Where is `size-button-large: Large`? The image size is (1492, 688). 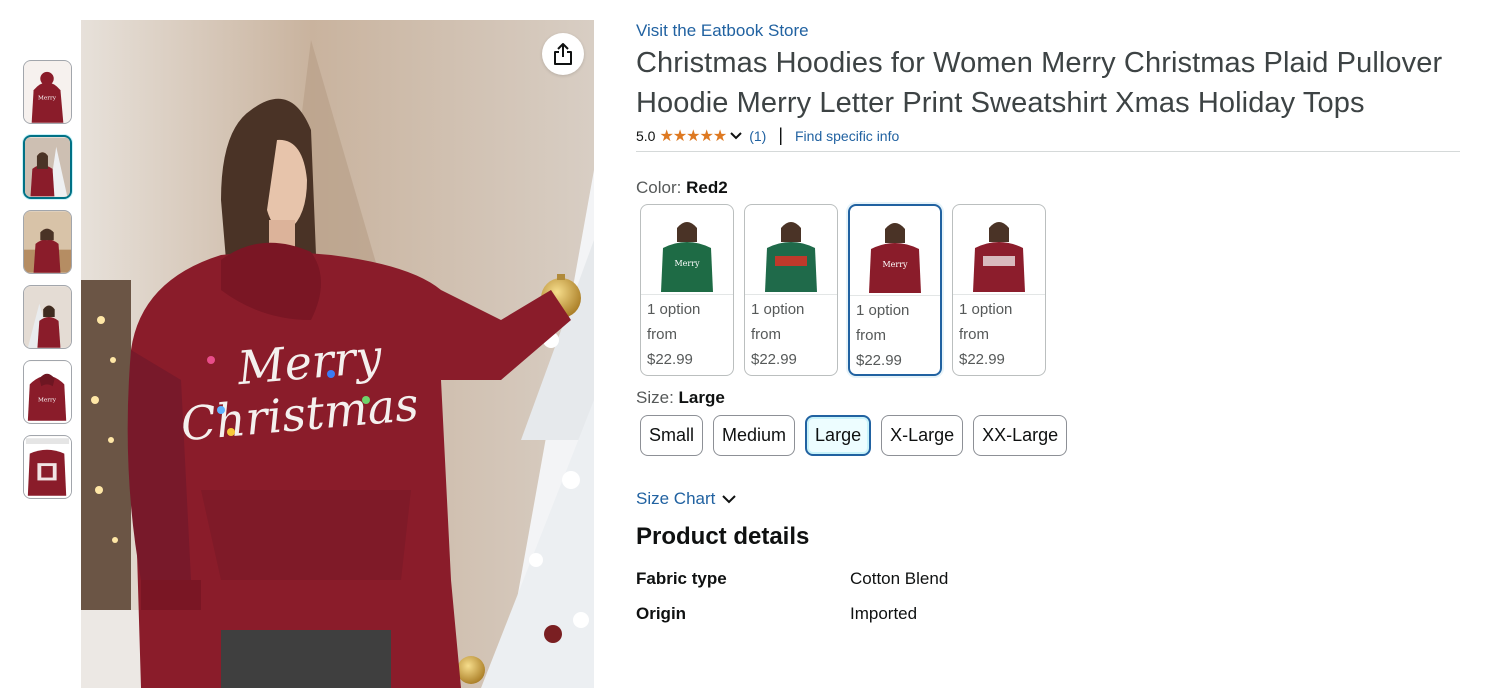 size-button-large: Large is located at coordinates (838, 435).